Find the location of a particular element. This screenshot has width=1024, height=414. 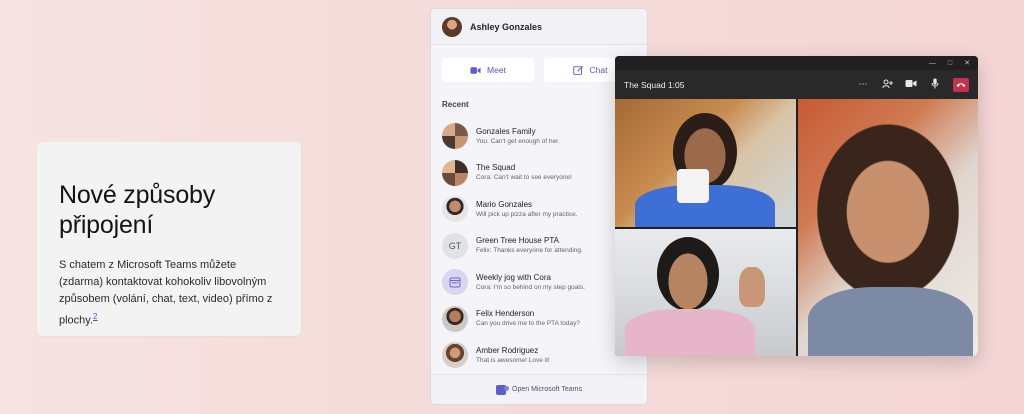

chat-name: Amber Rodriguez is located at coordinates (507, 350).